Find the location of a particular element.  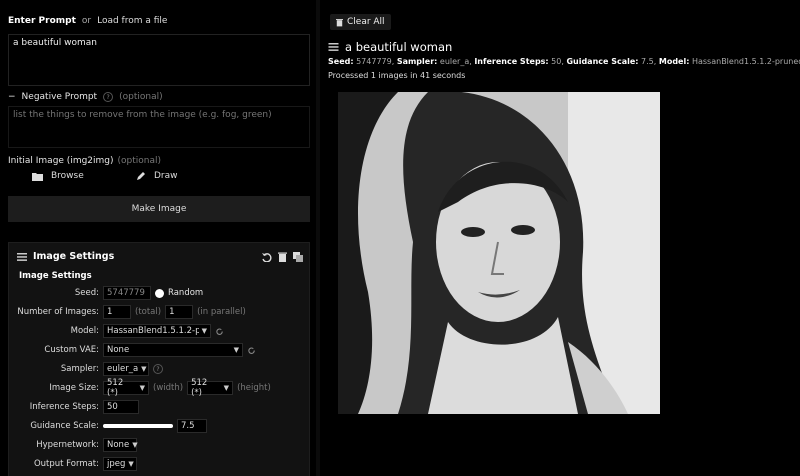

hypernetwork-label: Hypernetwork: is located at coordinates (67, 445).